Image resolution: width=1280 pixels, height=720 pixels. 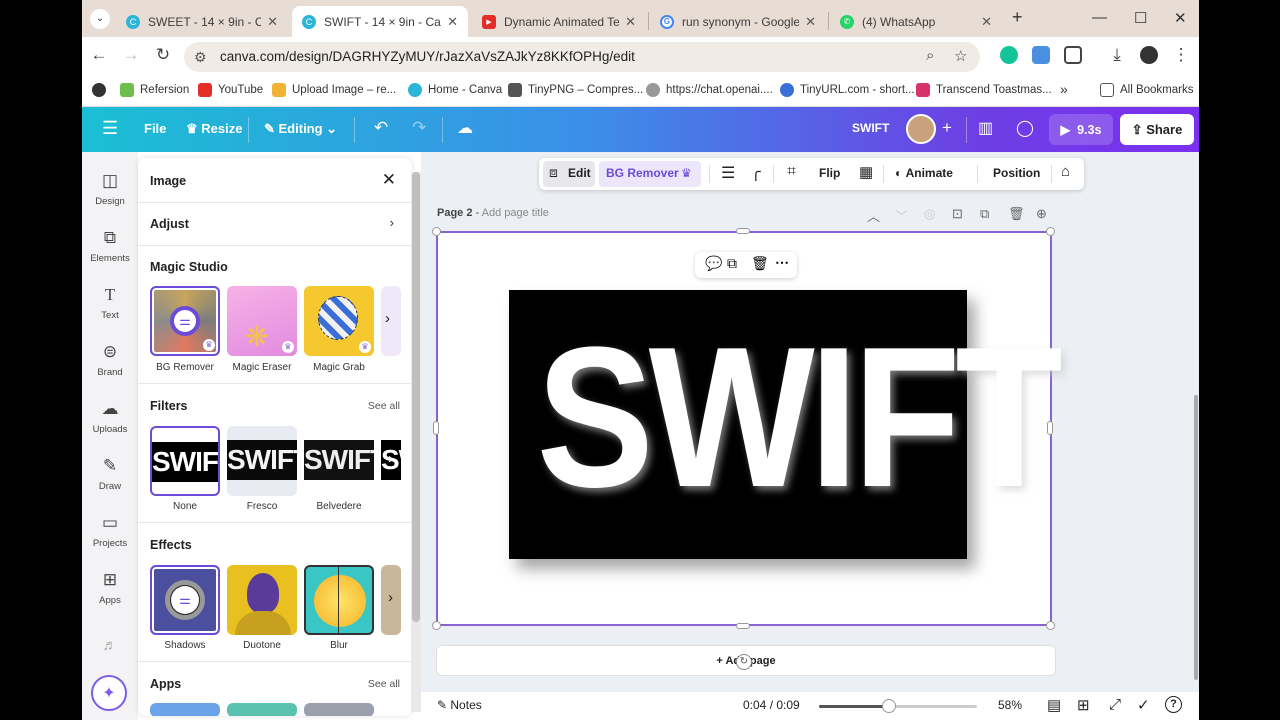 What do you see at coordinates (866, 172) in the screenshot?
I see `transparency-icon: ▦` at bounding box center [866, 172].